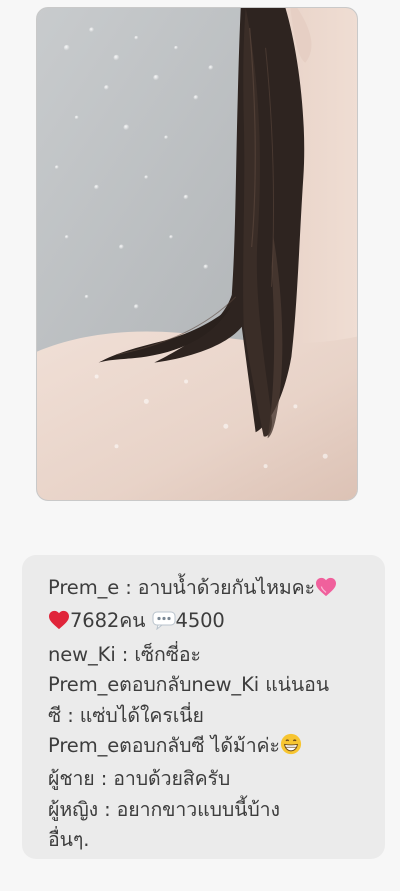 This screenshot has height=891, width=400. I want to click on pink-heart-icon, so click(326, 591).